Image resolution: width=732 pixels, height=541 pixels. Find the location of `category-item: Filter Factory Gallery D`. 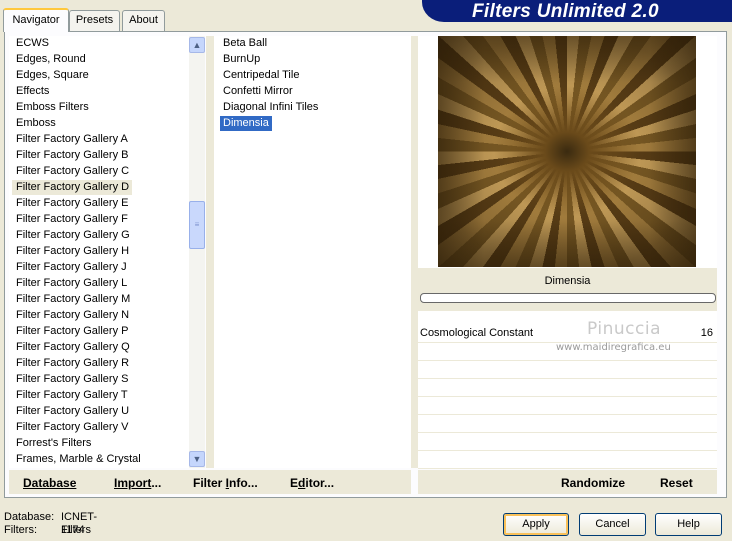

category-item: Filter Factory Gallery D is located at coordinates (72, 187).